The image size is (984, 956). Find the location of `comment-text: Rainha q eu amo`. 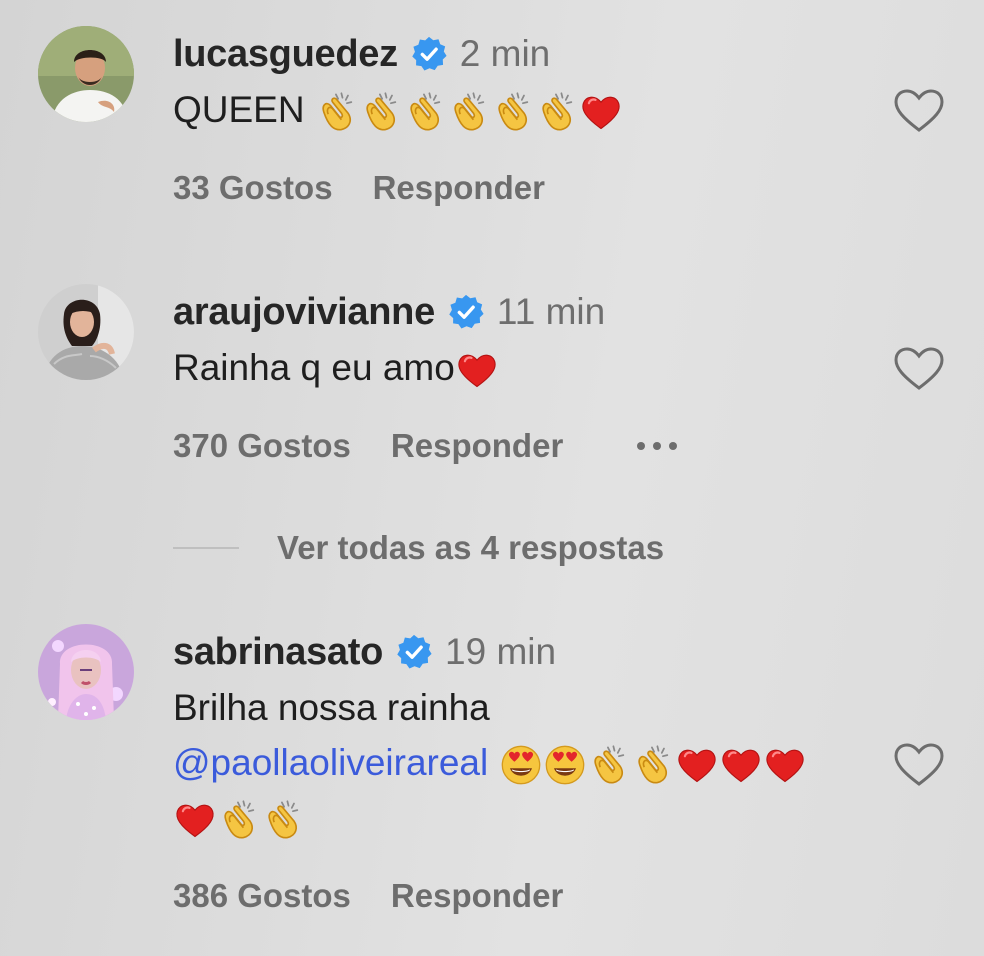

comment-text: Rainha q eu amo is located at coordinates (336, 367).